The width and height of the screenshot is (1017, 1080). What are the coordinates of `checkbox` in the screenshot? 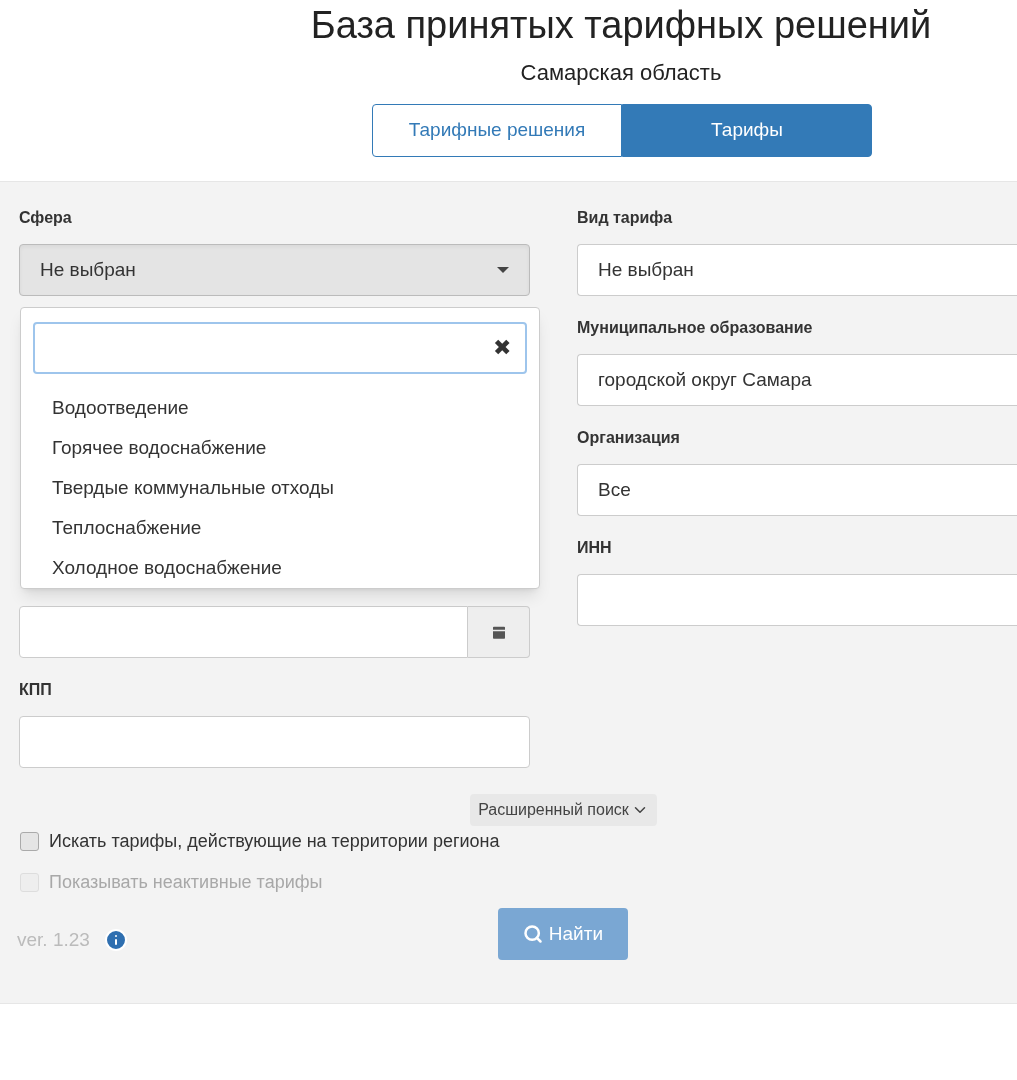 It's located at (29, 841).